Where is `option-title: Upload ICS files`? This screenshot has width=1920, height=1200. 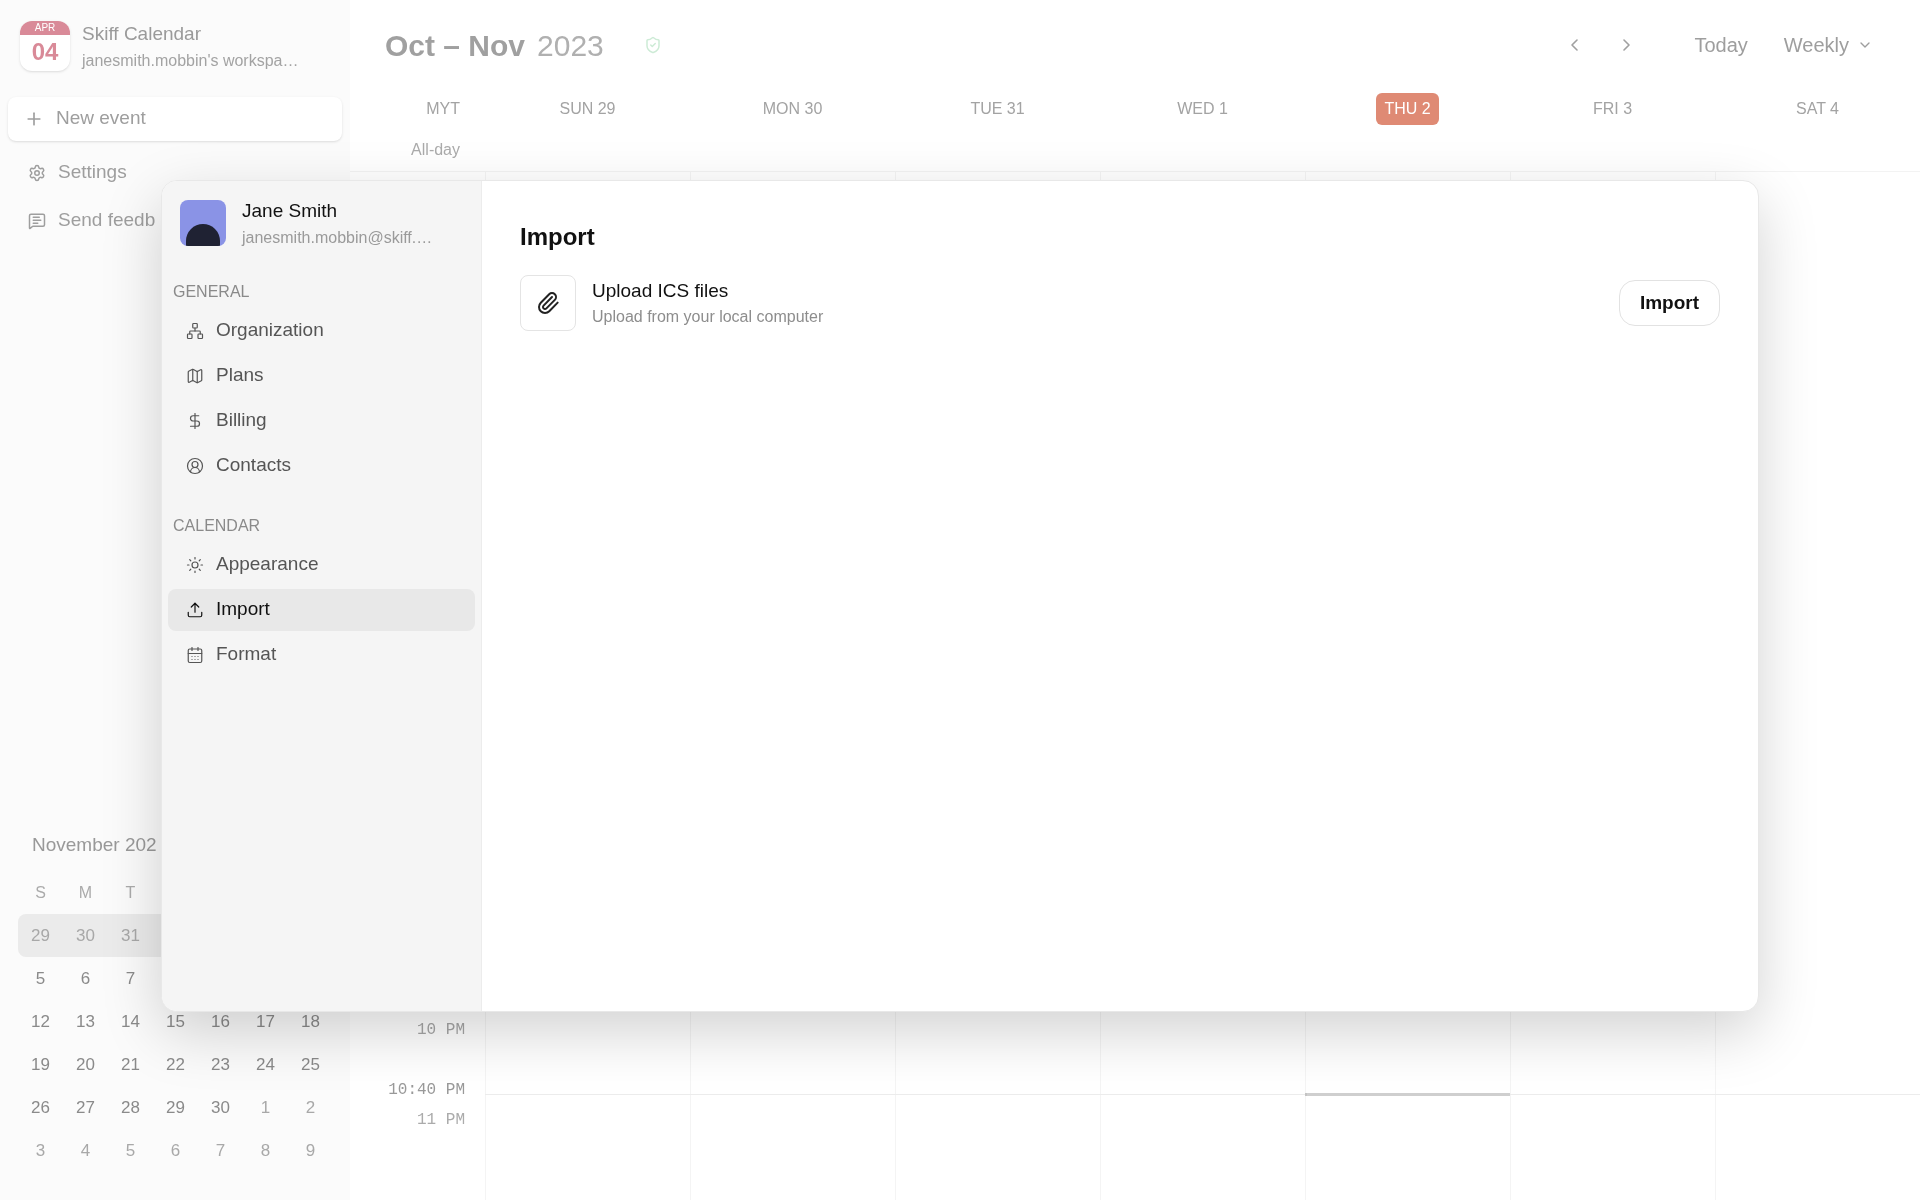 option-title: Upload ICS files is located at coordinates (661, 290).